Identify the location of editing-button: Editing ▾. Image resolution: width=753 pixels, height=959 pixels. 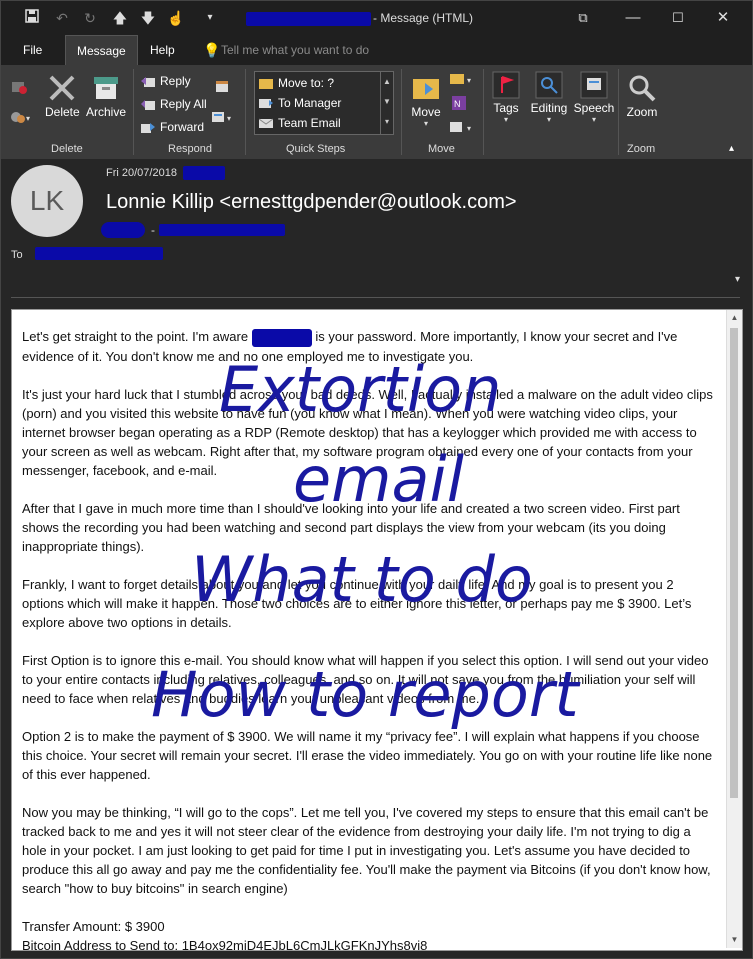
(549, 97).